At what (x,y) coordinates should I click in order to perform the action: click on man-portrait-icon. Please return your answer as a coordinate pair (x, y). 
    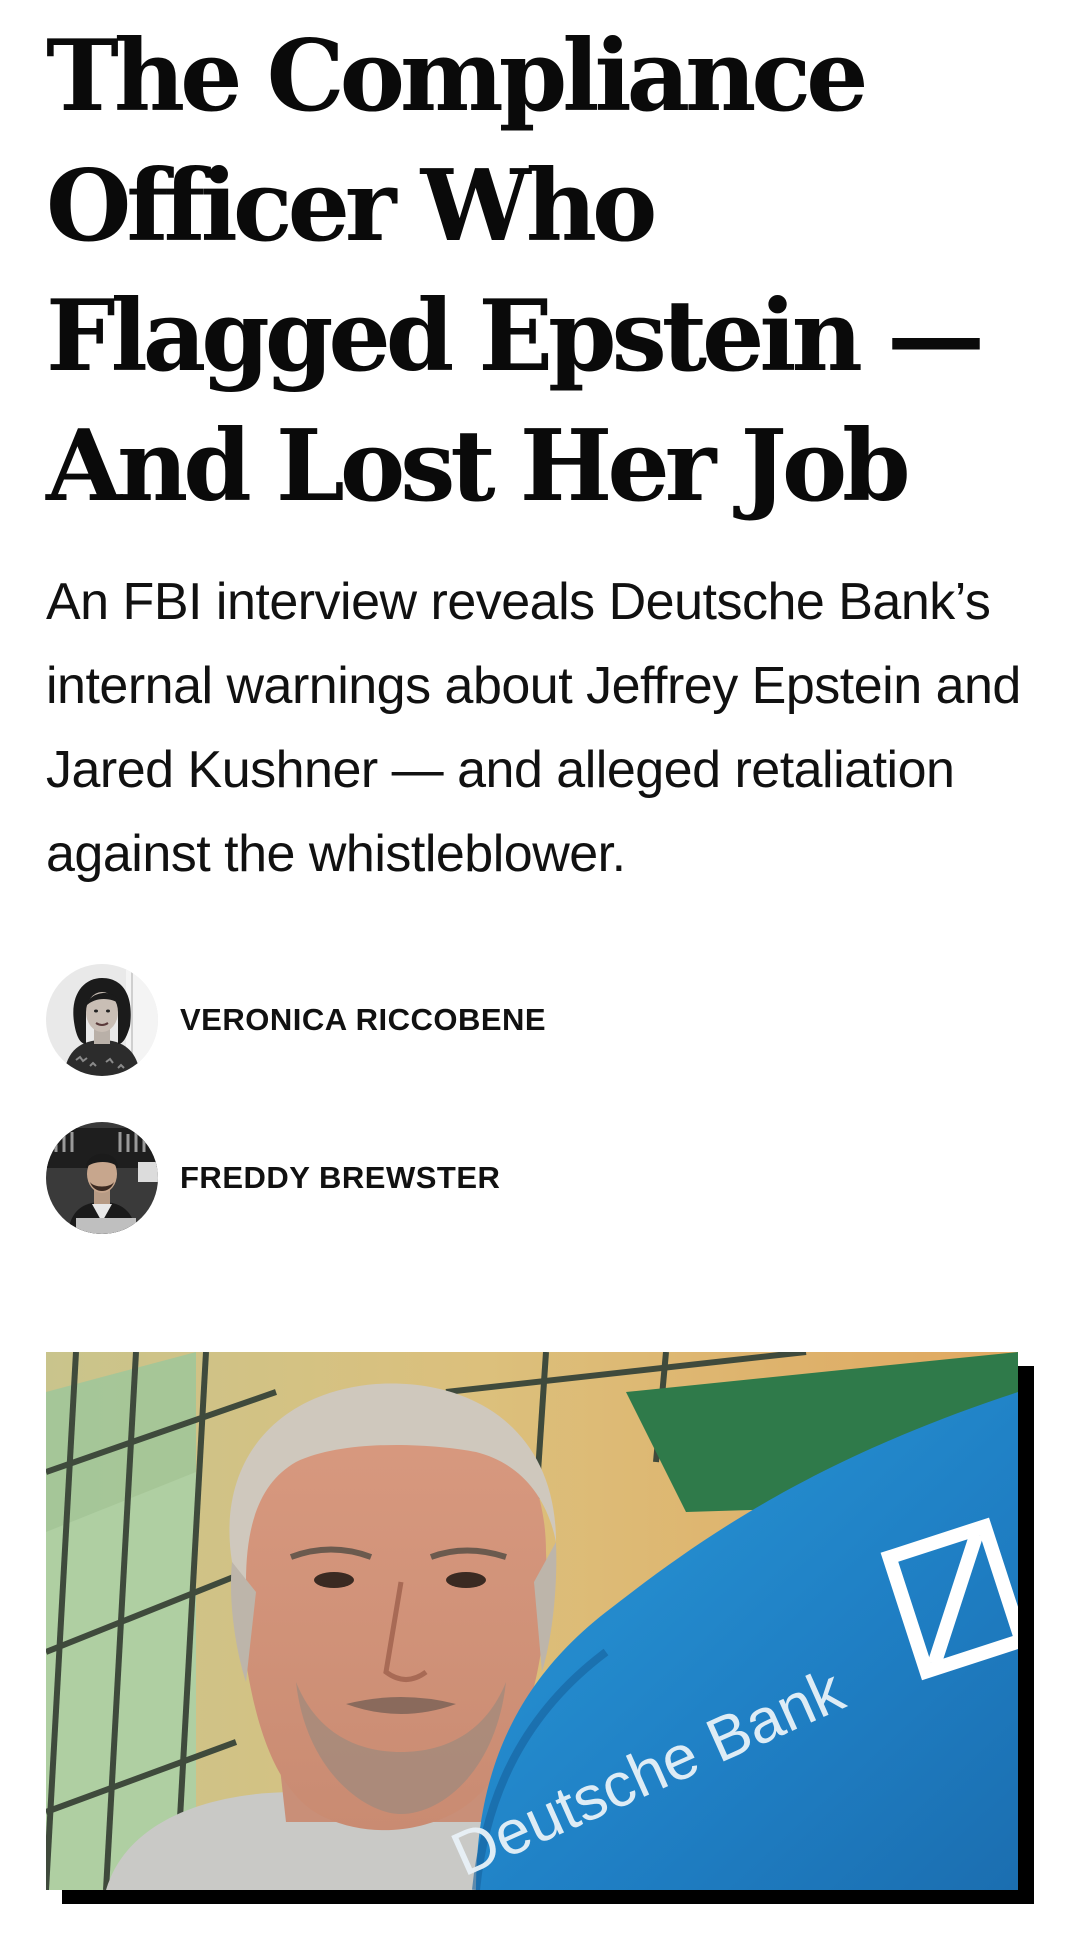
    Looking at the image, I should click on (102, 1178).